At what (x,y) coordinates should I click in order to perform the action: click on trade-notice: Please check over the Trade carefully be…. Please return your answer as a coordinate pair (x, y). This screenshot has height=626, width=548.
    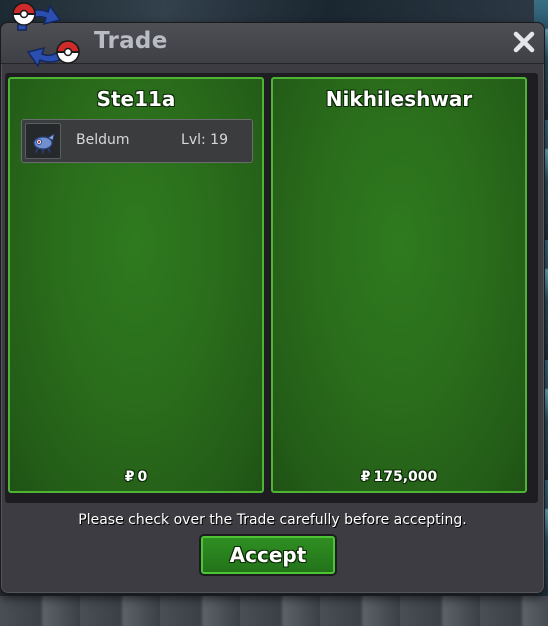
    Looking at the image, I should click on (272, 520).